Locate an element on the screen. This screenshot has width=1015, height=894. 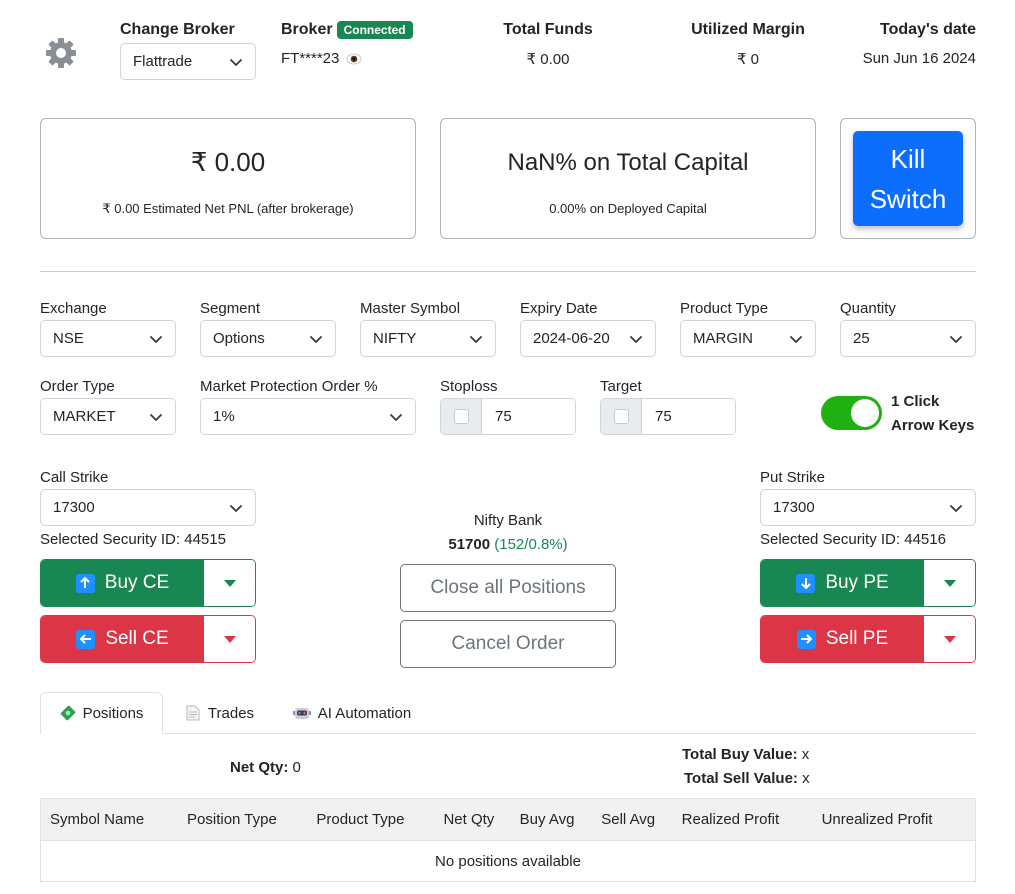
kill-switch-line2: Switch is located at coordinates (908, 199).